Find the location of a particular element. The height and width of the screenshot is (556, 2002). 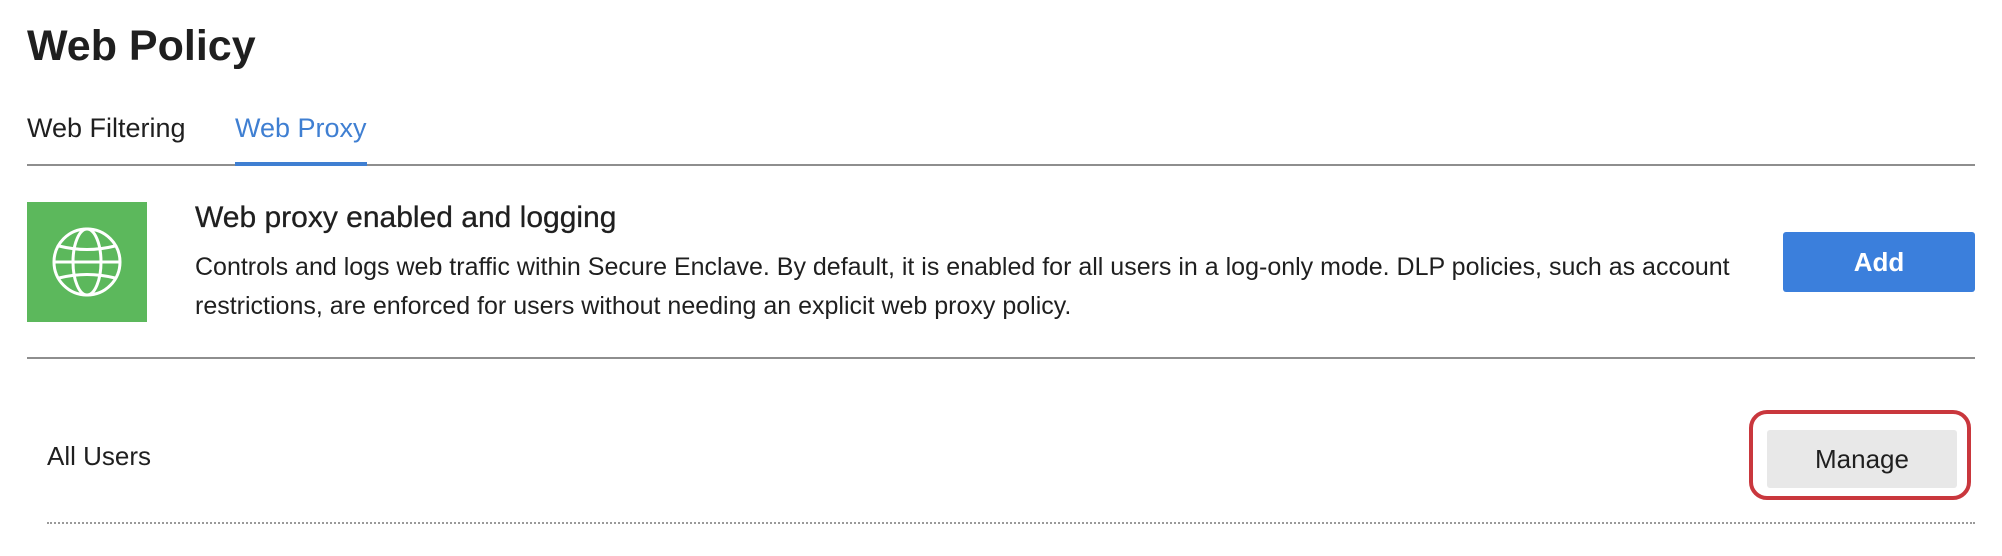

tab-web-proxy: Web Proxy is located at coordinates (301, 138).